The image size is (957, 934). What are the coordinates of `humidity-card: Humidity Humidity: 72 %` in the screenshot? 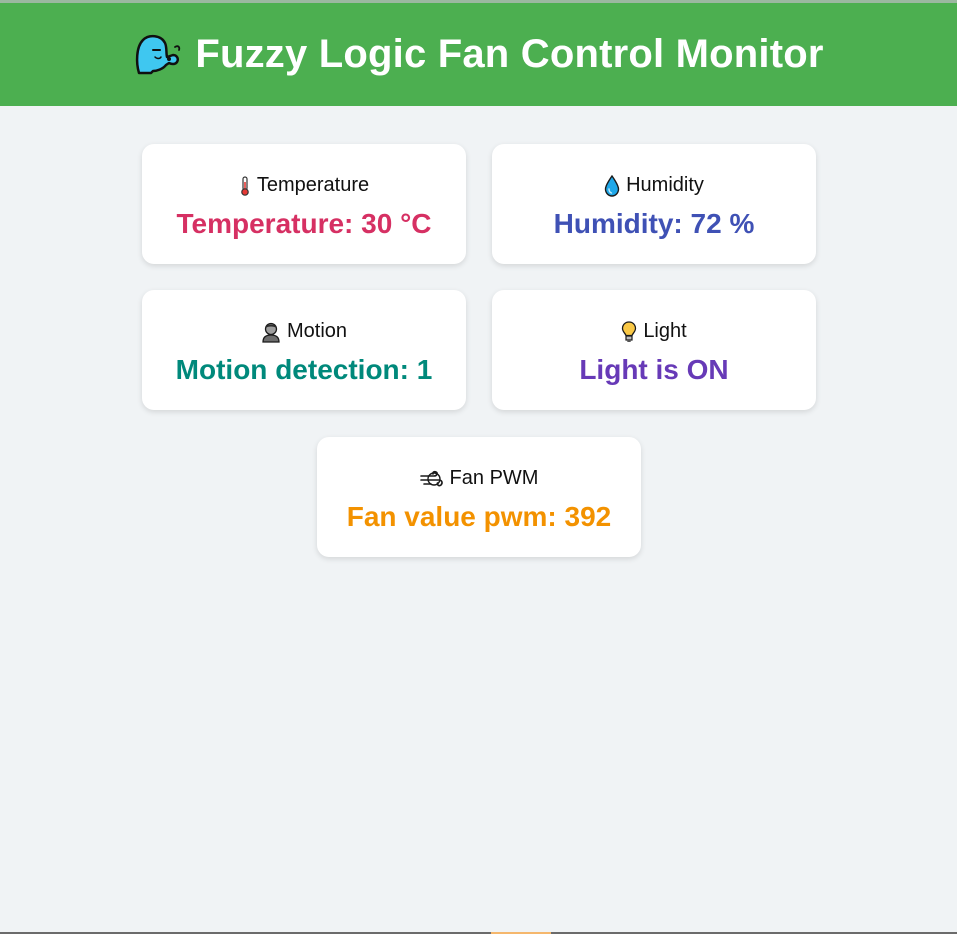 It's located at (654, 204).